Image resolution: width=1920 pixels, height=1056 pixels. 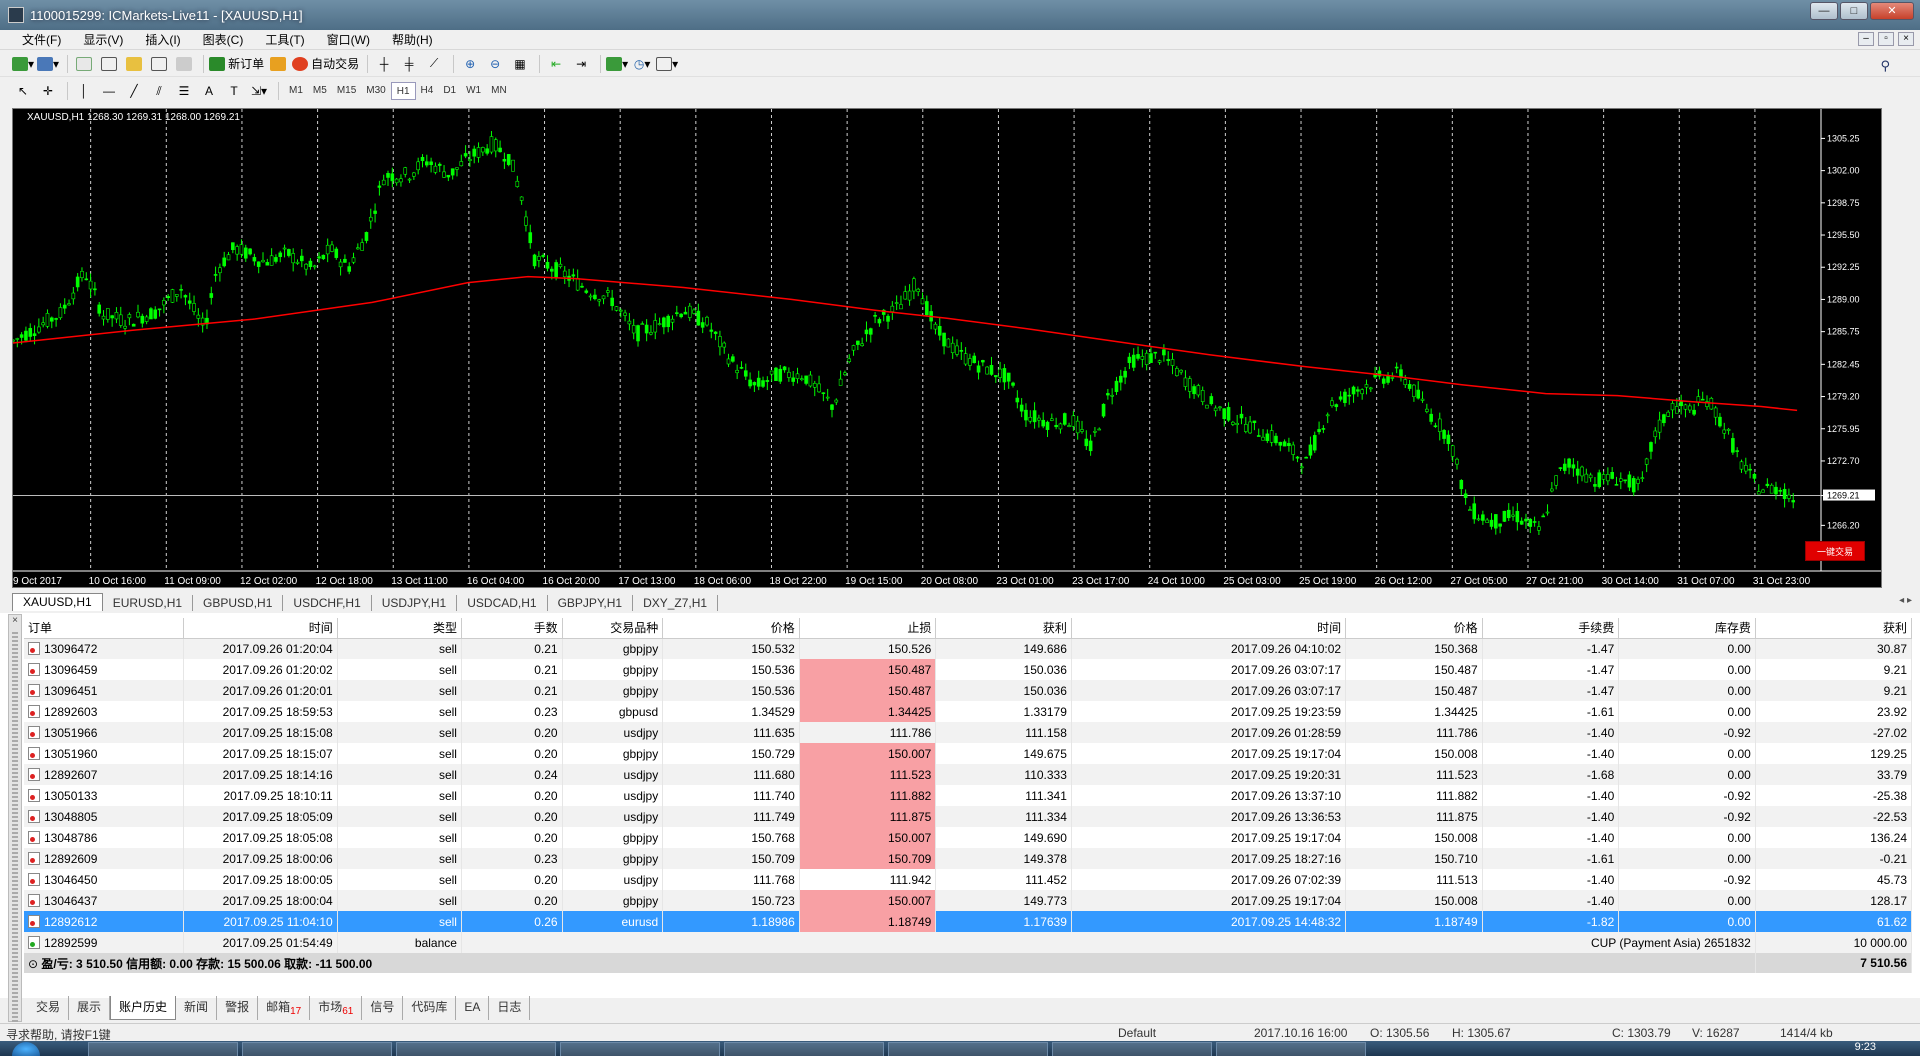 What do you see at coordinates (23, 91) in the screenshot?
I see `cursor-tool: ↖` at bounding box center [23, 91].